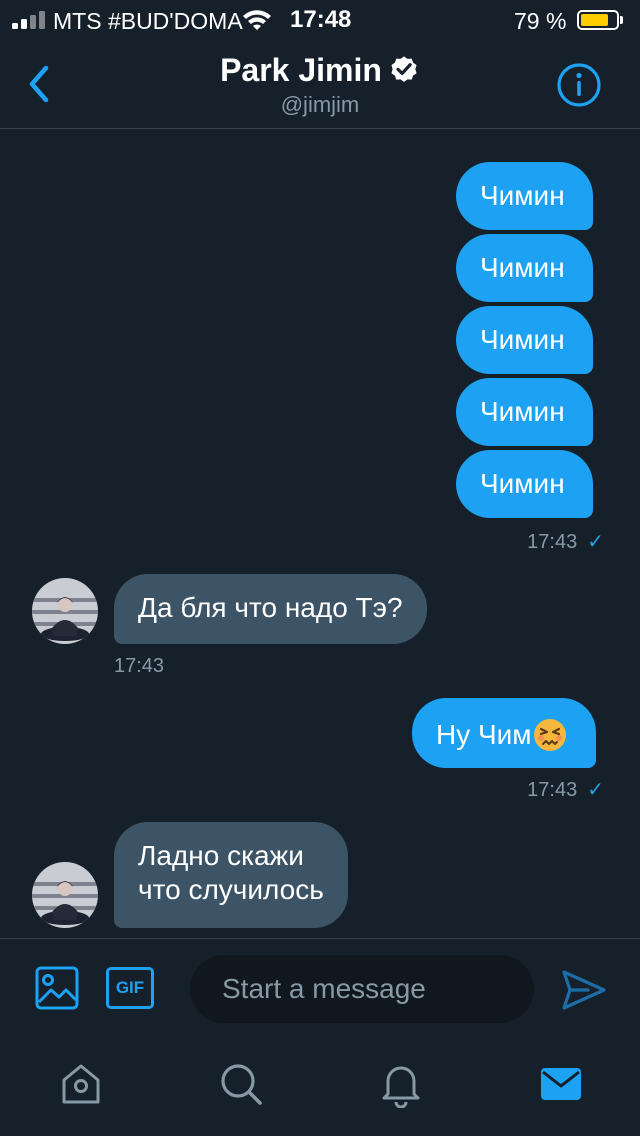 The height and width of the screenshot is (1136, 640). I want to click on mail-icon, so click(561, 1084).